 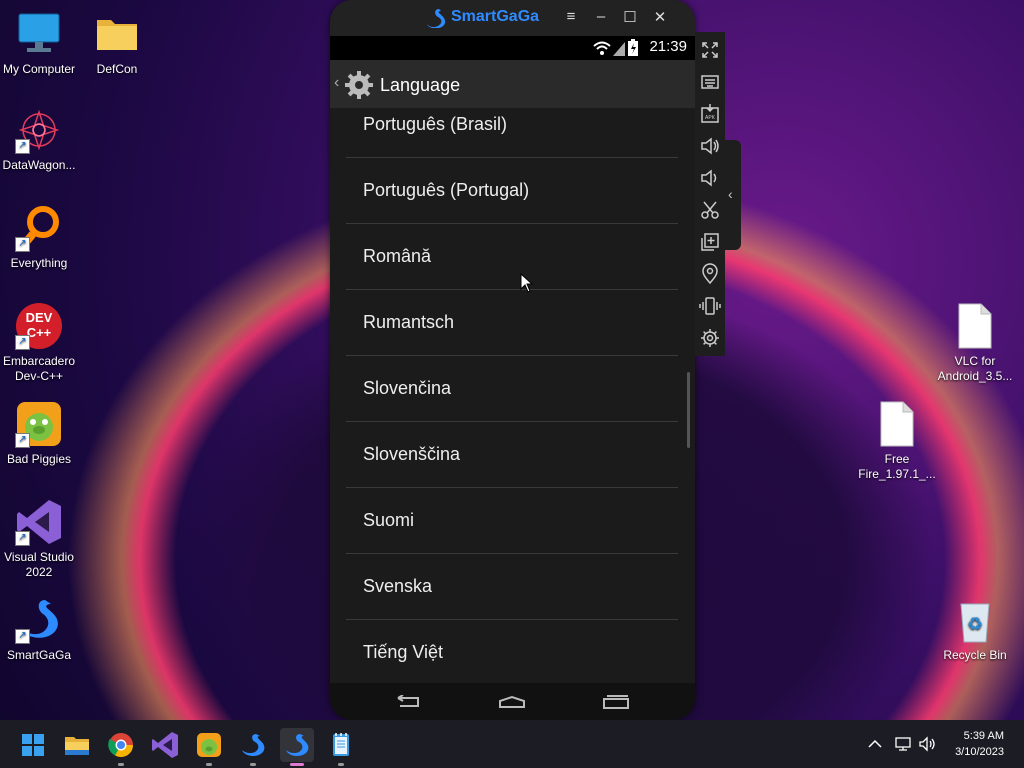 I want to click on nav-back-icon, so click(x=408, y=702).